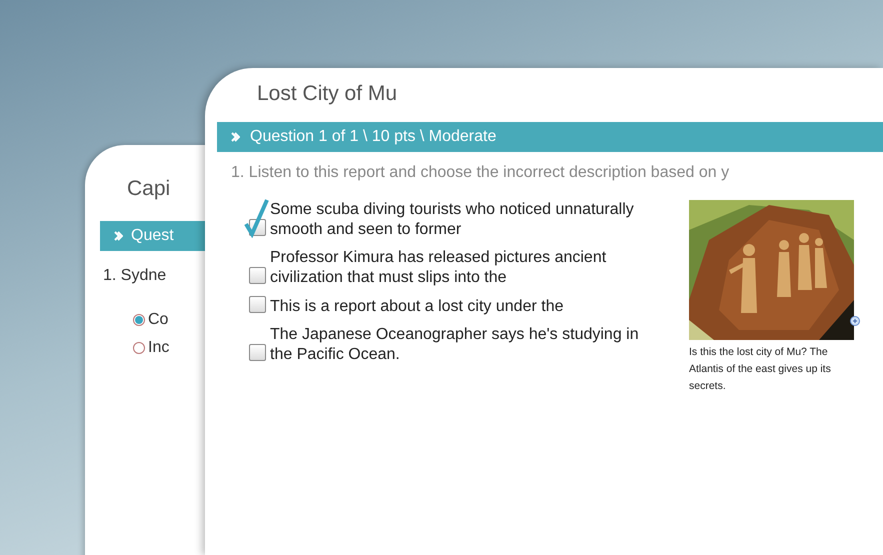 The image size is (883, 555). Describe the element at coordinates (159, 348) in the screenshot. I see `choice-label: Inc` at that location.